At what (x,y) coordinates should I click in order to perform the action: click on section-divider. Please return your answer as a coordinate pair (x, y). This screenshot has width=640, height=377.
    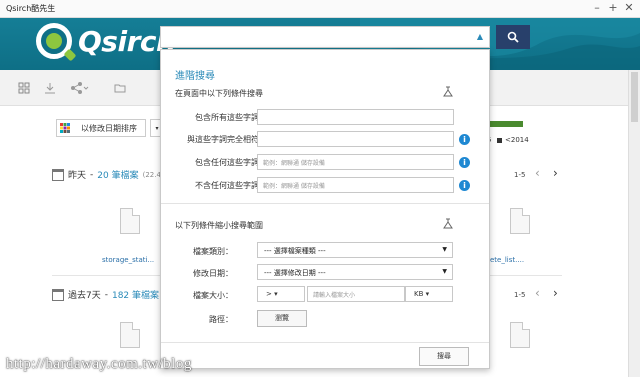
    Looking at the image, I should click on (325, 203).